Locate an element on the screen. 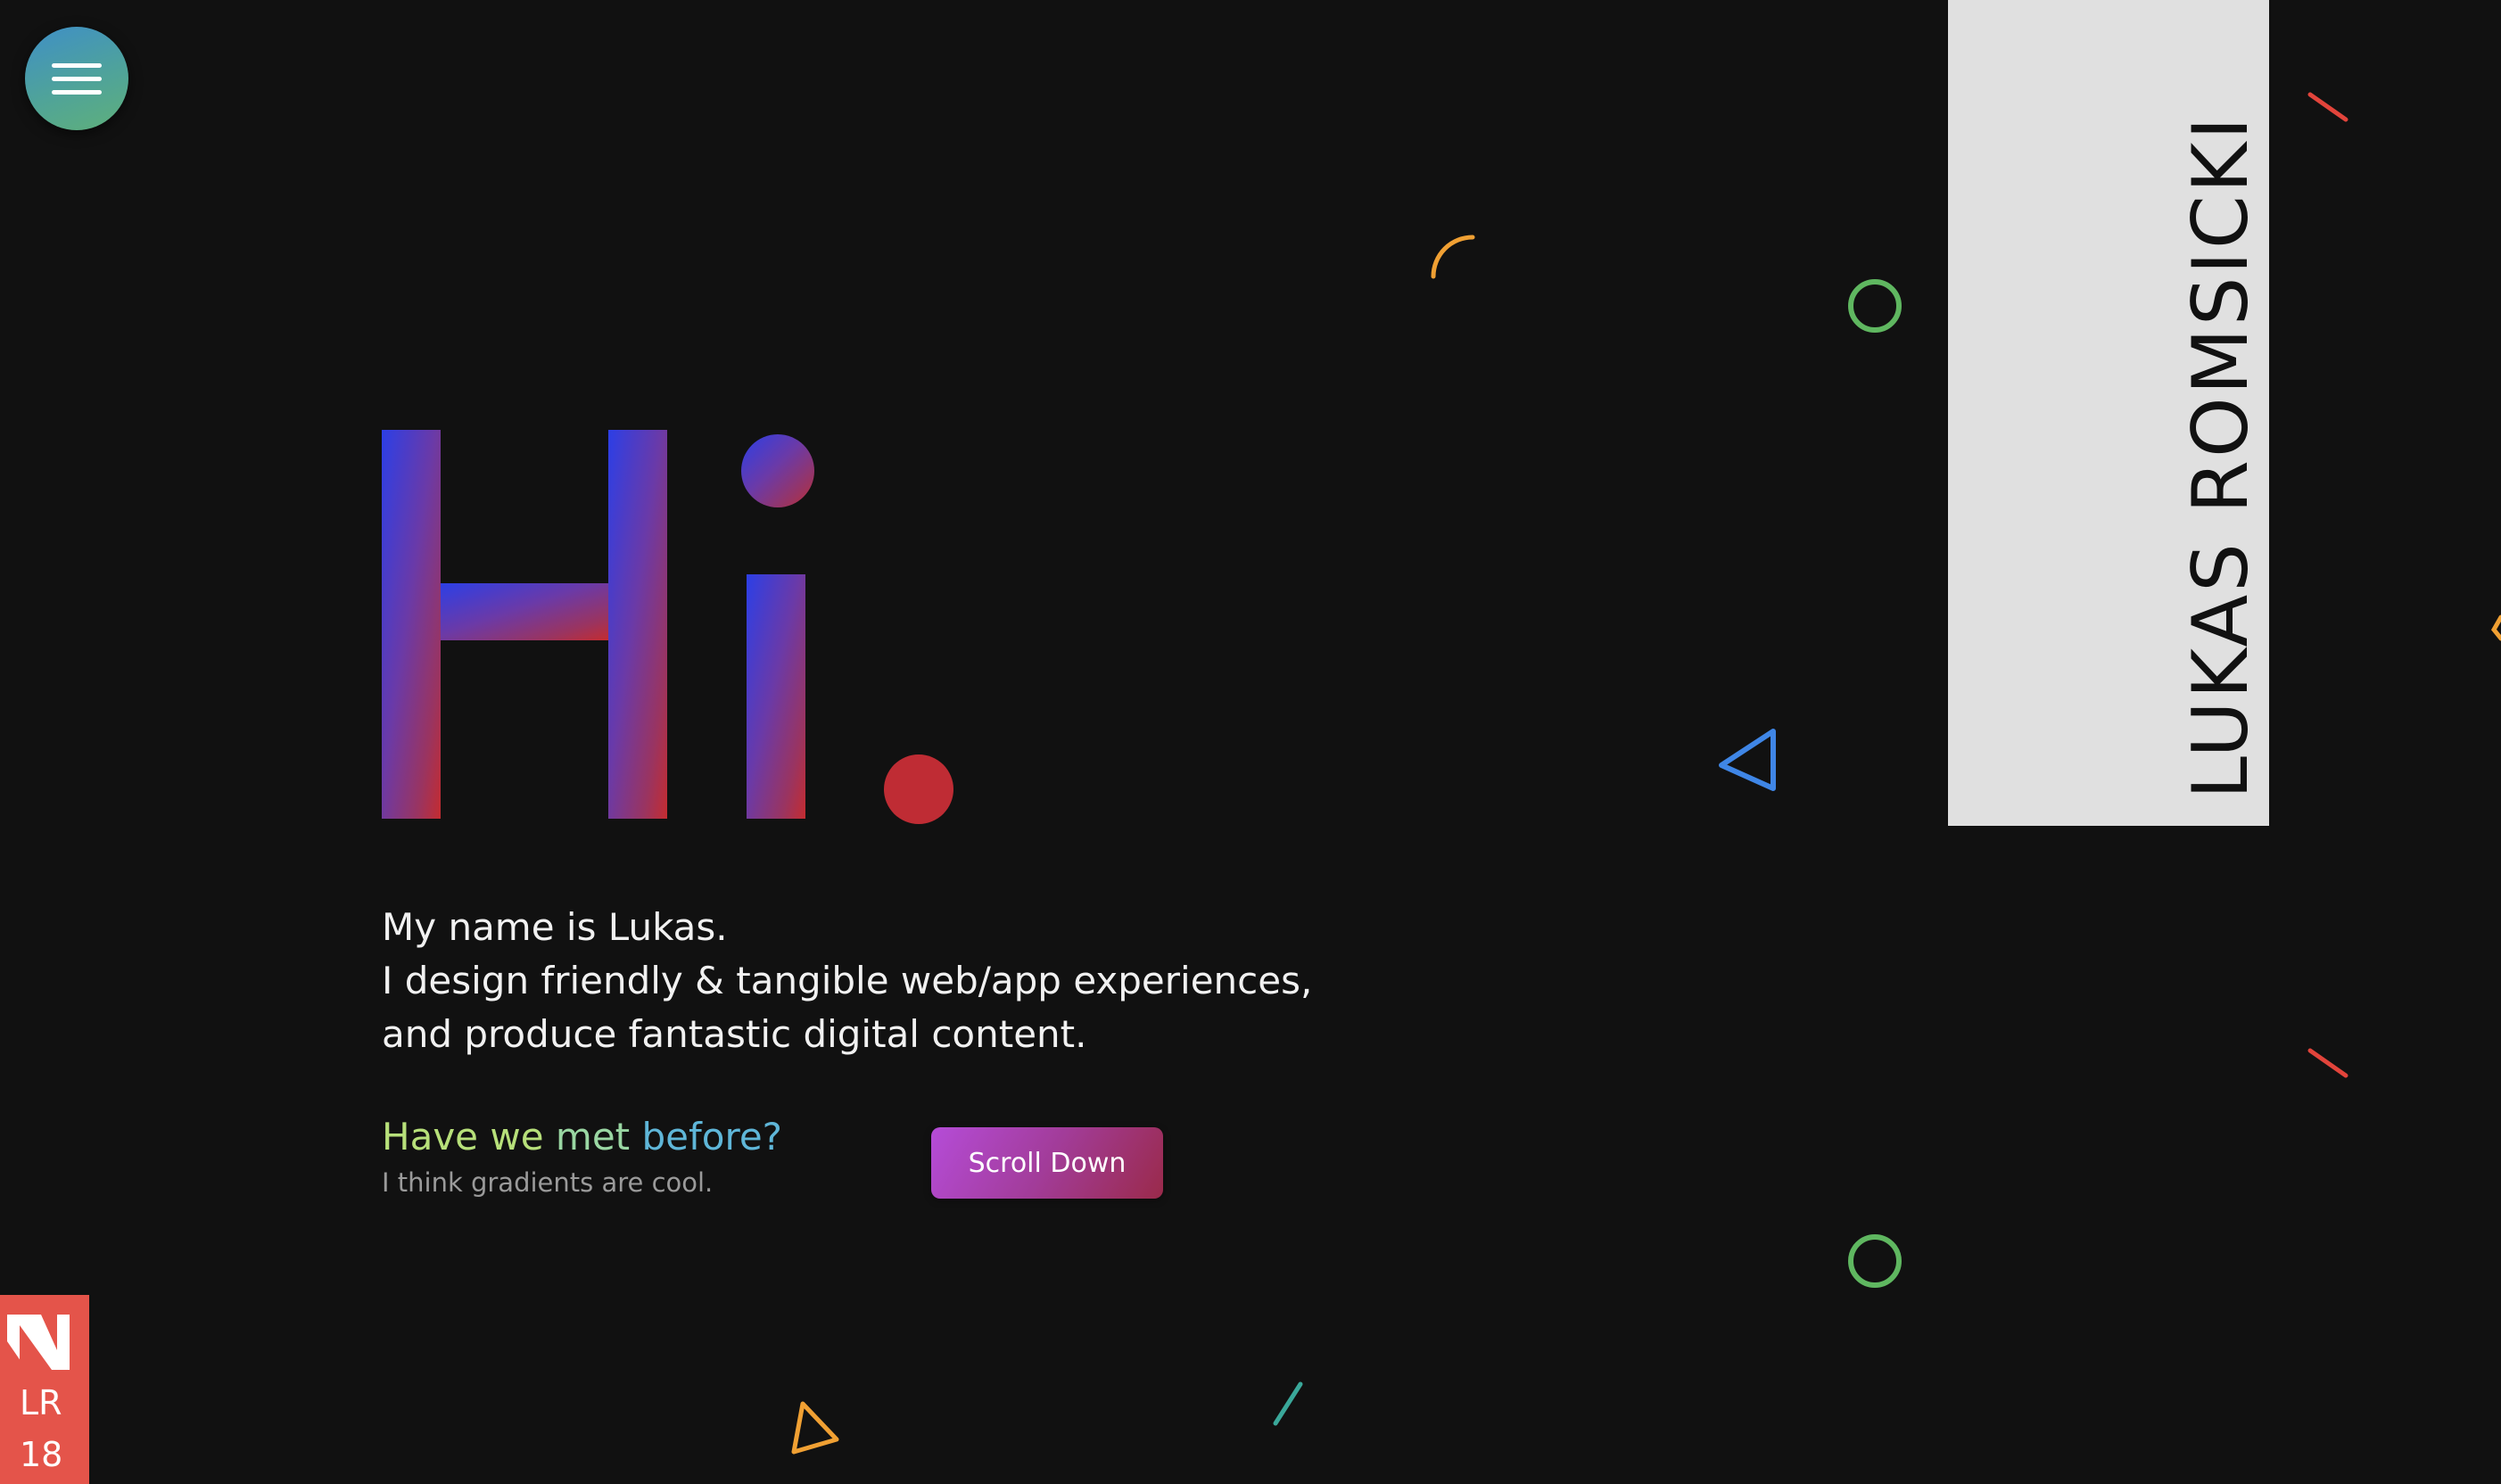  scroll-down-button: Scroll Down is located at coordinates (1047, 1163).